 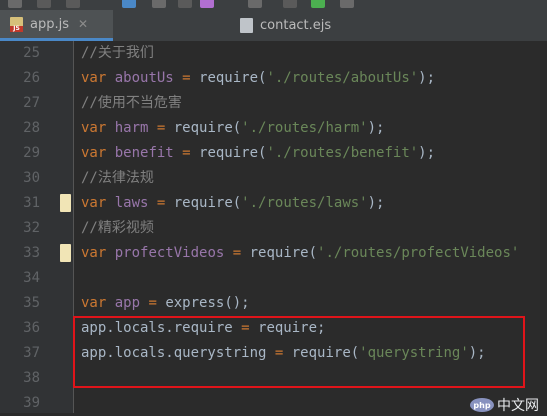 I want to click on line-number: 38, so click(x=31, y=378).